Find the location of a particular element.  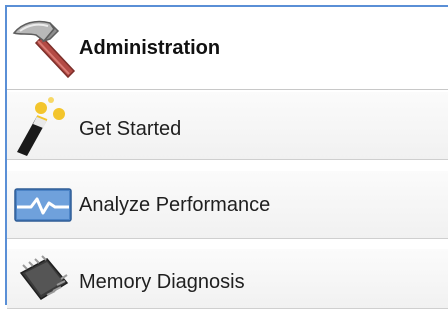

menu-item-label: Analyze Performance is located at coordinates (175, 204).